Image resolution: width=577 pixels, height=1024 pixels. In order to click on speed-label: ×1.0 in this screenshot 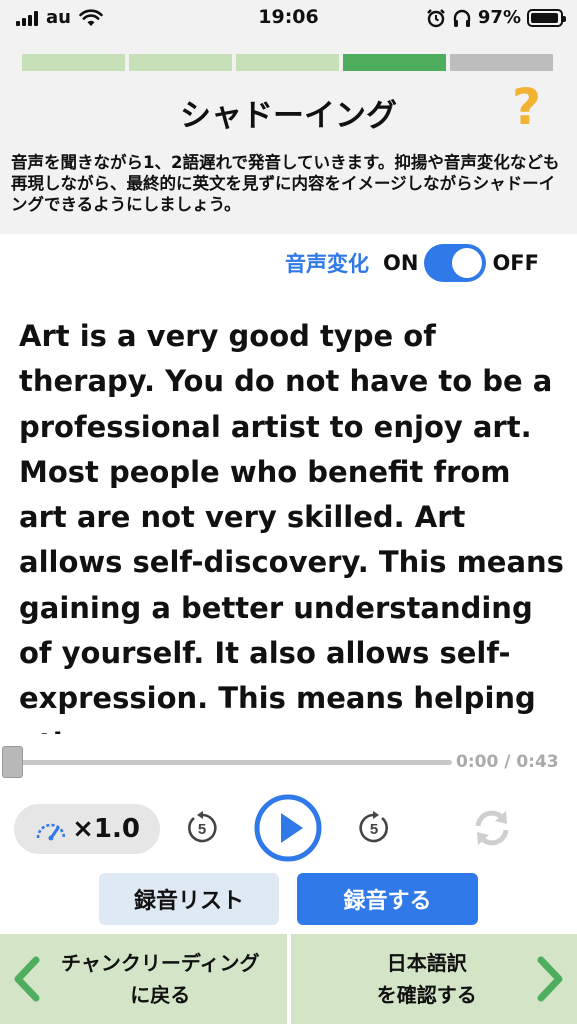, I will do `click(106, 829)`.